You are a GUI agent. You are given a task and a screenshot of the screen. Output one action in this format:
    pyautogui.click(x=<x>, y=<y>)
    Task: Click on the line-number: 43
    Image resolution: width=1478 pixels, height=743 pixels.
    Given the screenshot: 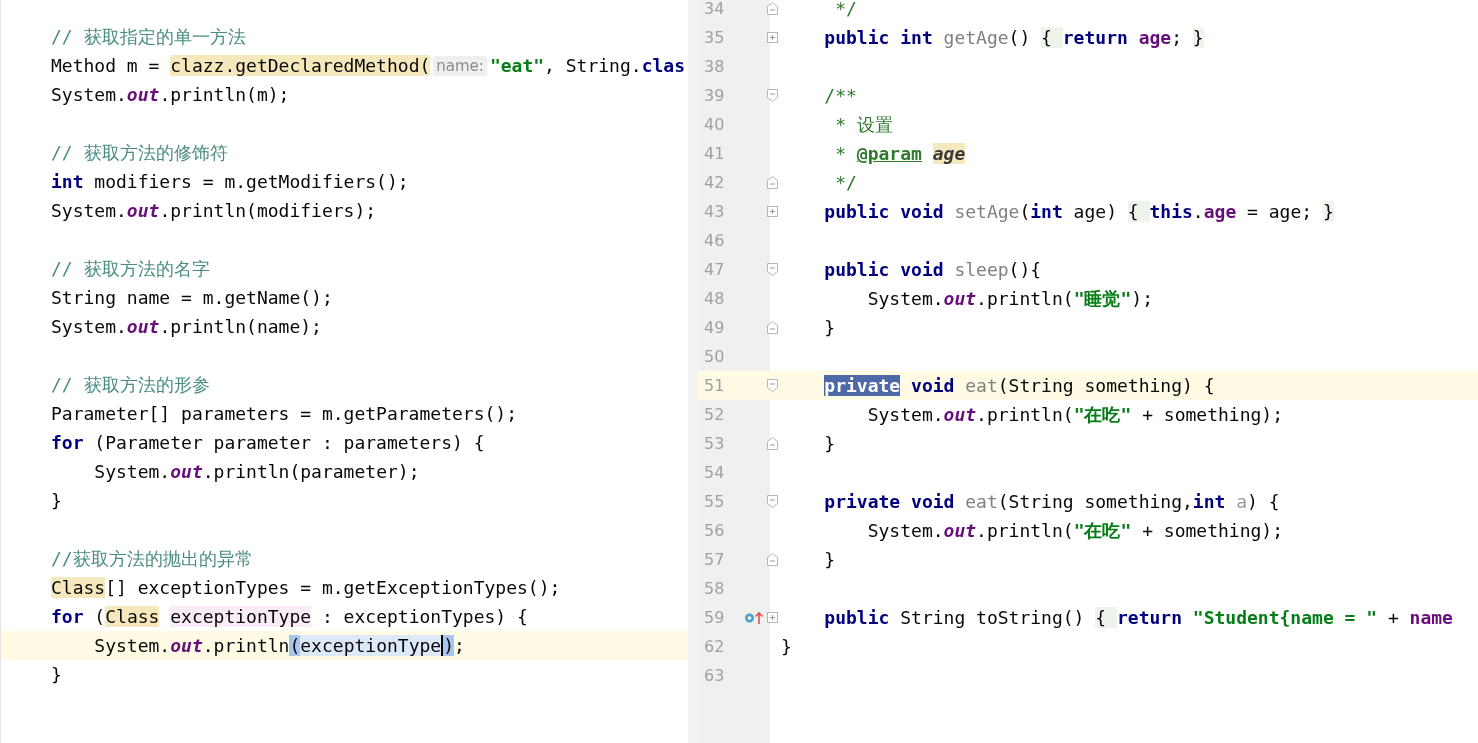 What is the action you would take?
    pyautogui.click(x=714, y=211)
    